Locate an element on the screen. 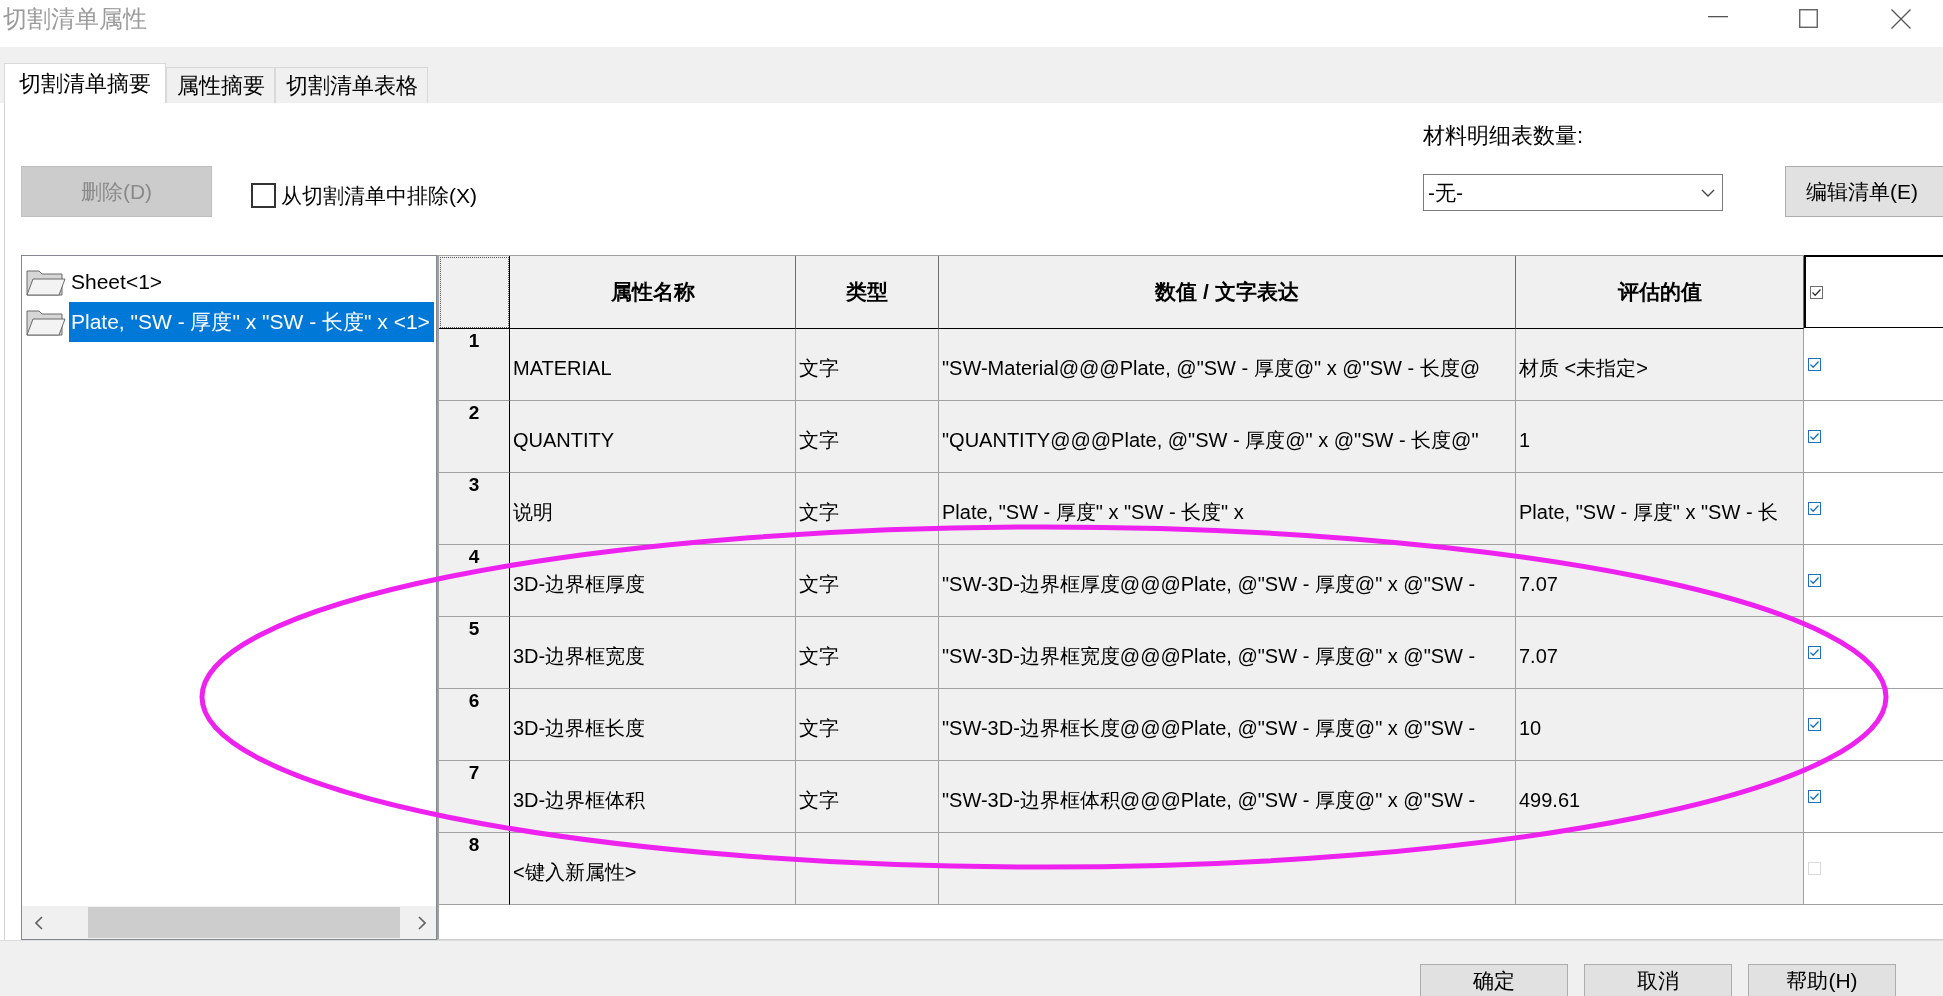 This screenshot has width=1943, height=996. table-cell: 材质 <未指定> is located at coordinates (1660, 365).